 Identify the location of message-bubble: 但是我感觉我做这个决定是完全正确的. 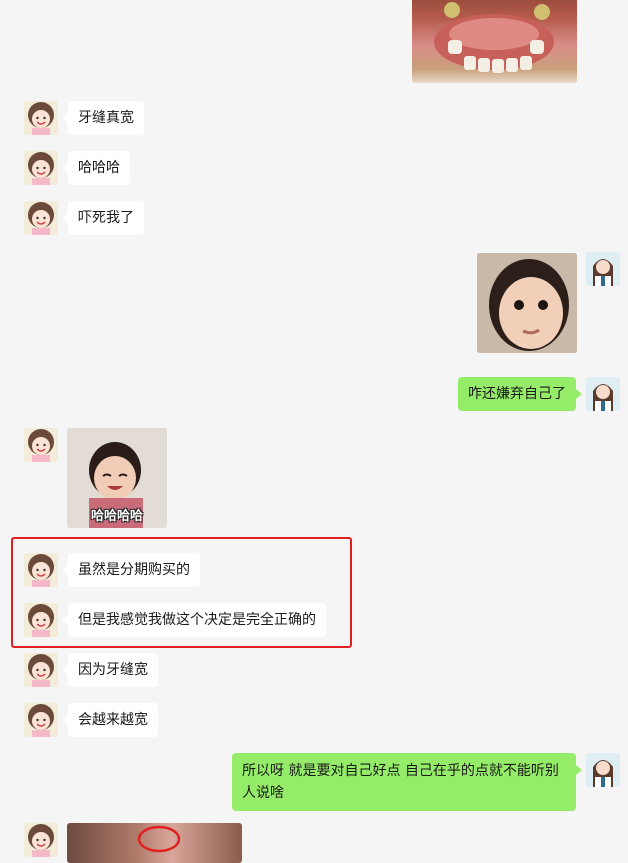
(194, 620).